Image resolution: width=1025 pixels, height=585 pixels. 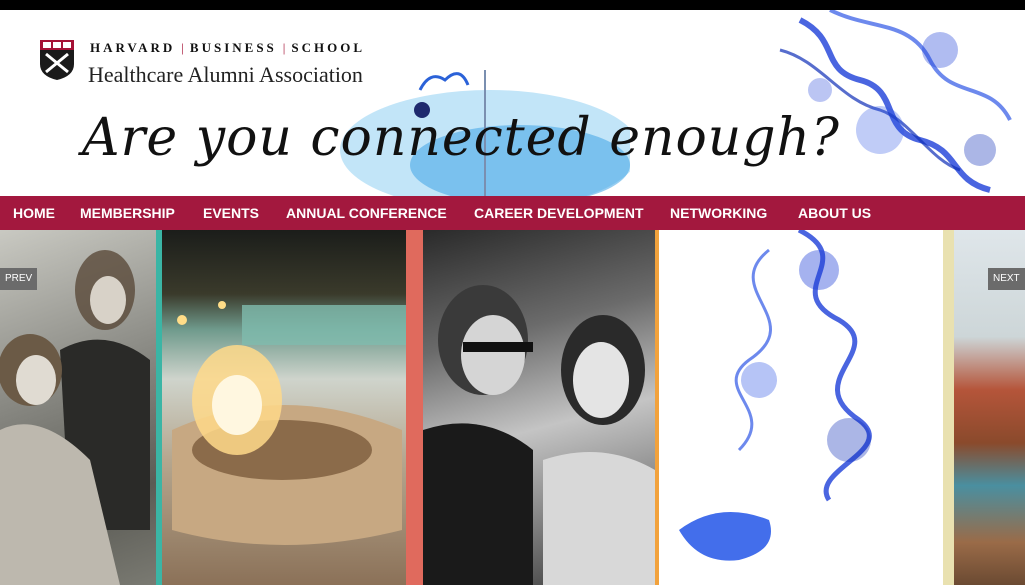 What do you see at coordinates (512, 5) in the screenshot?
I see `top-black-bar` at bounding box center [512, 5].